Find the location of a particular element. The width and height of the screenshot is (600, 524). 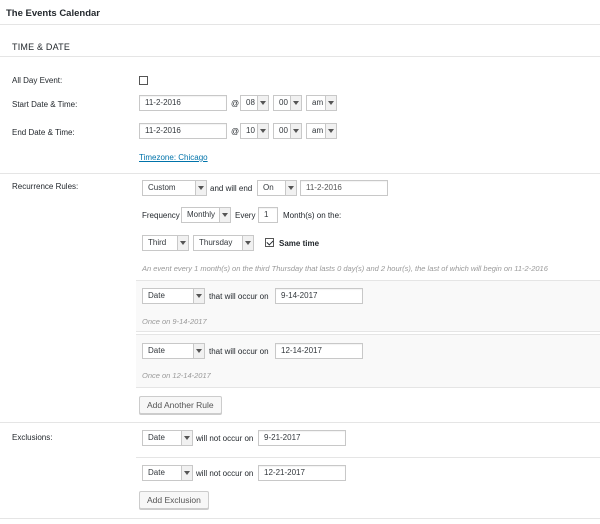

recurrence-end-date-input: 11-2-2016 is located at coordinates (344, 188).